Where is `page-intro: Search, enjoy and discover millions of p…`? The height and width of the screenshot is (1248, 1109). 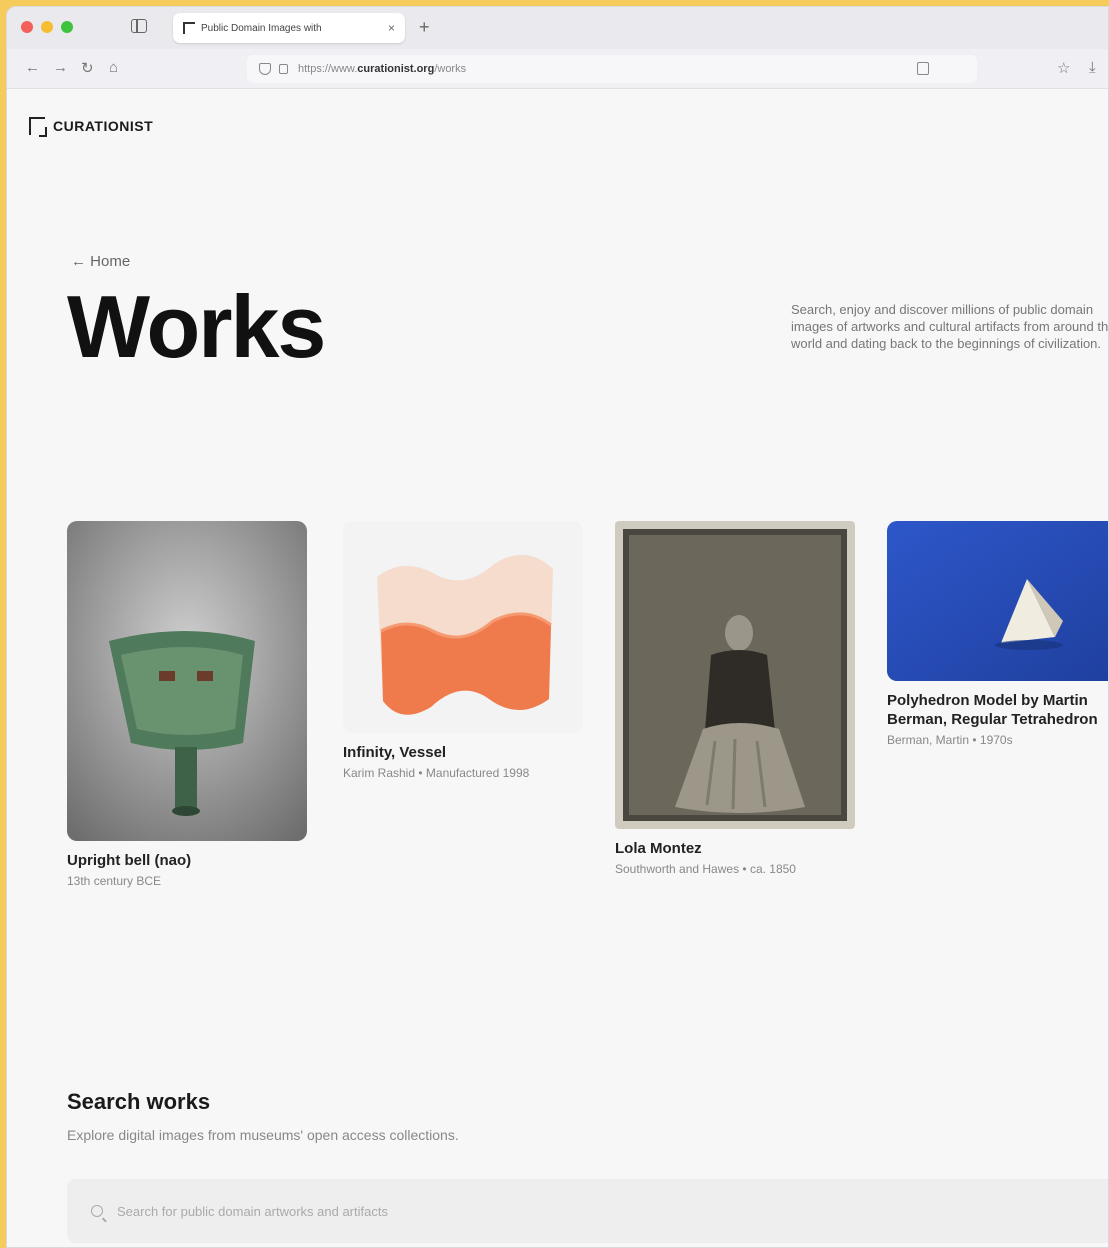
page-intro: Search, enjoy and discover millions of p… is located at coordinates (950, 326).